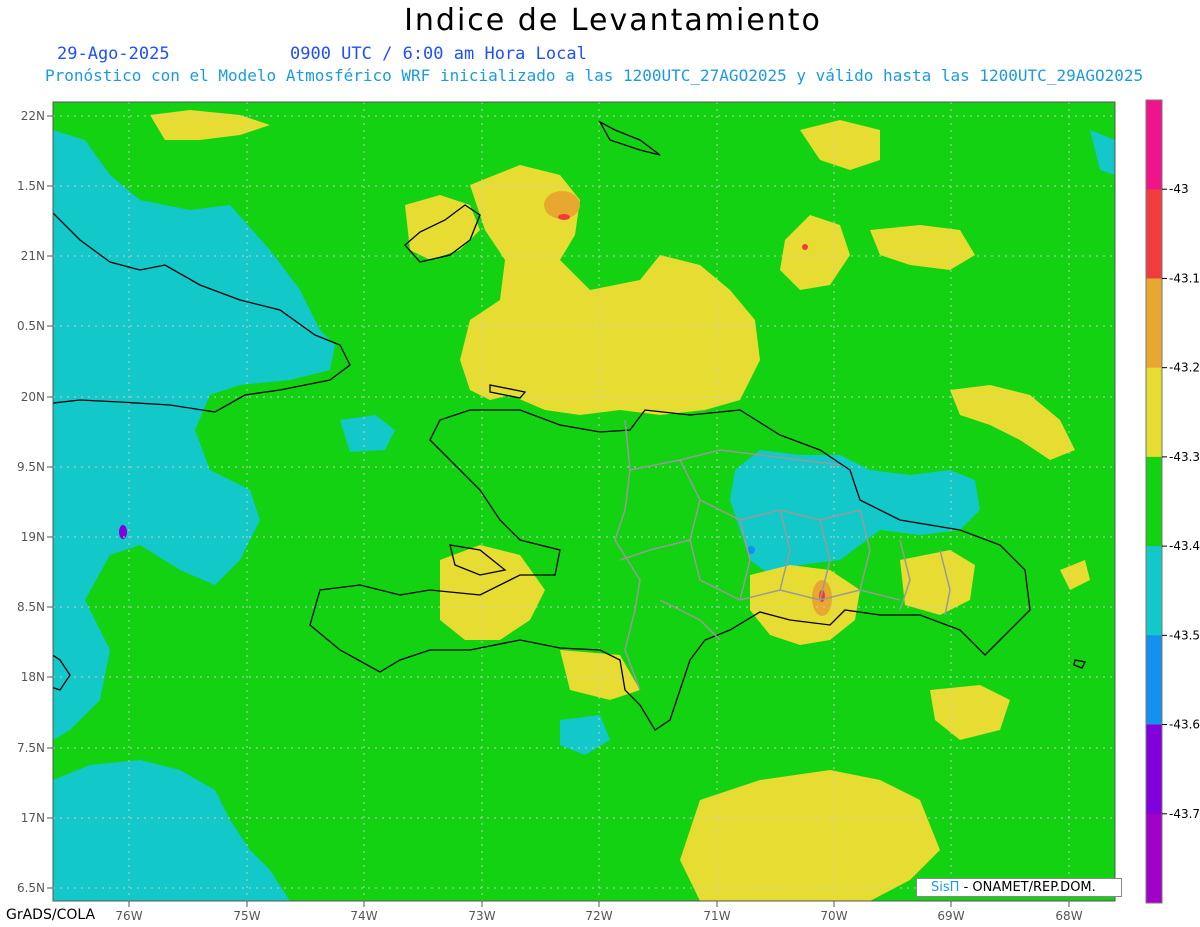 This screenshot has width=1200, height=927. What do you see at coordinates (246, 916) in the screenshot?
I see `lon-label: 75W` at bounding box center [246, 916].